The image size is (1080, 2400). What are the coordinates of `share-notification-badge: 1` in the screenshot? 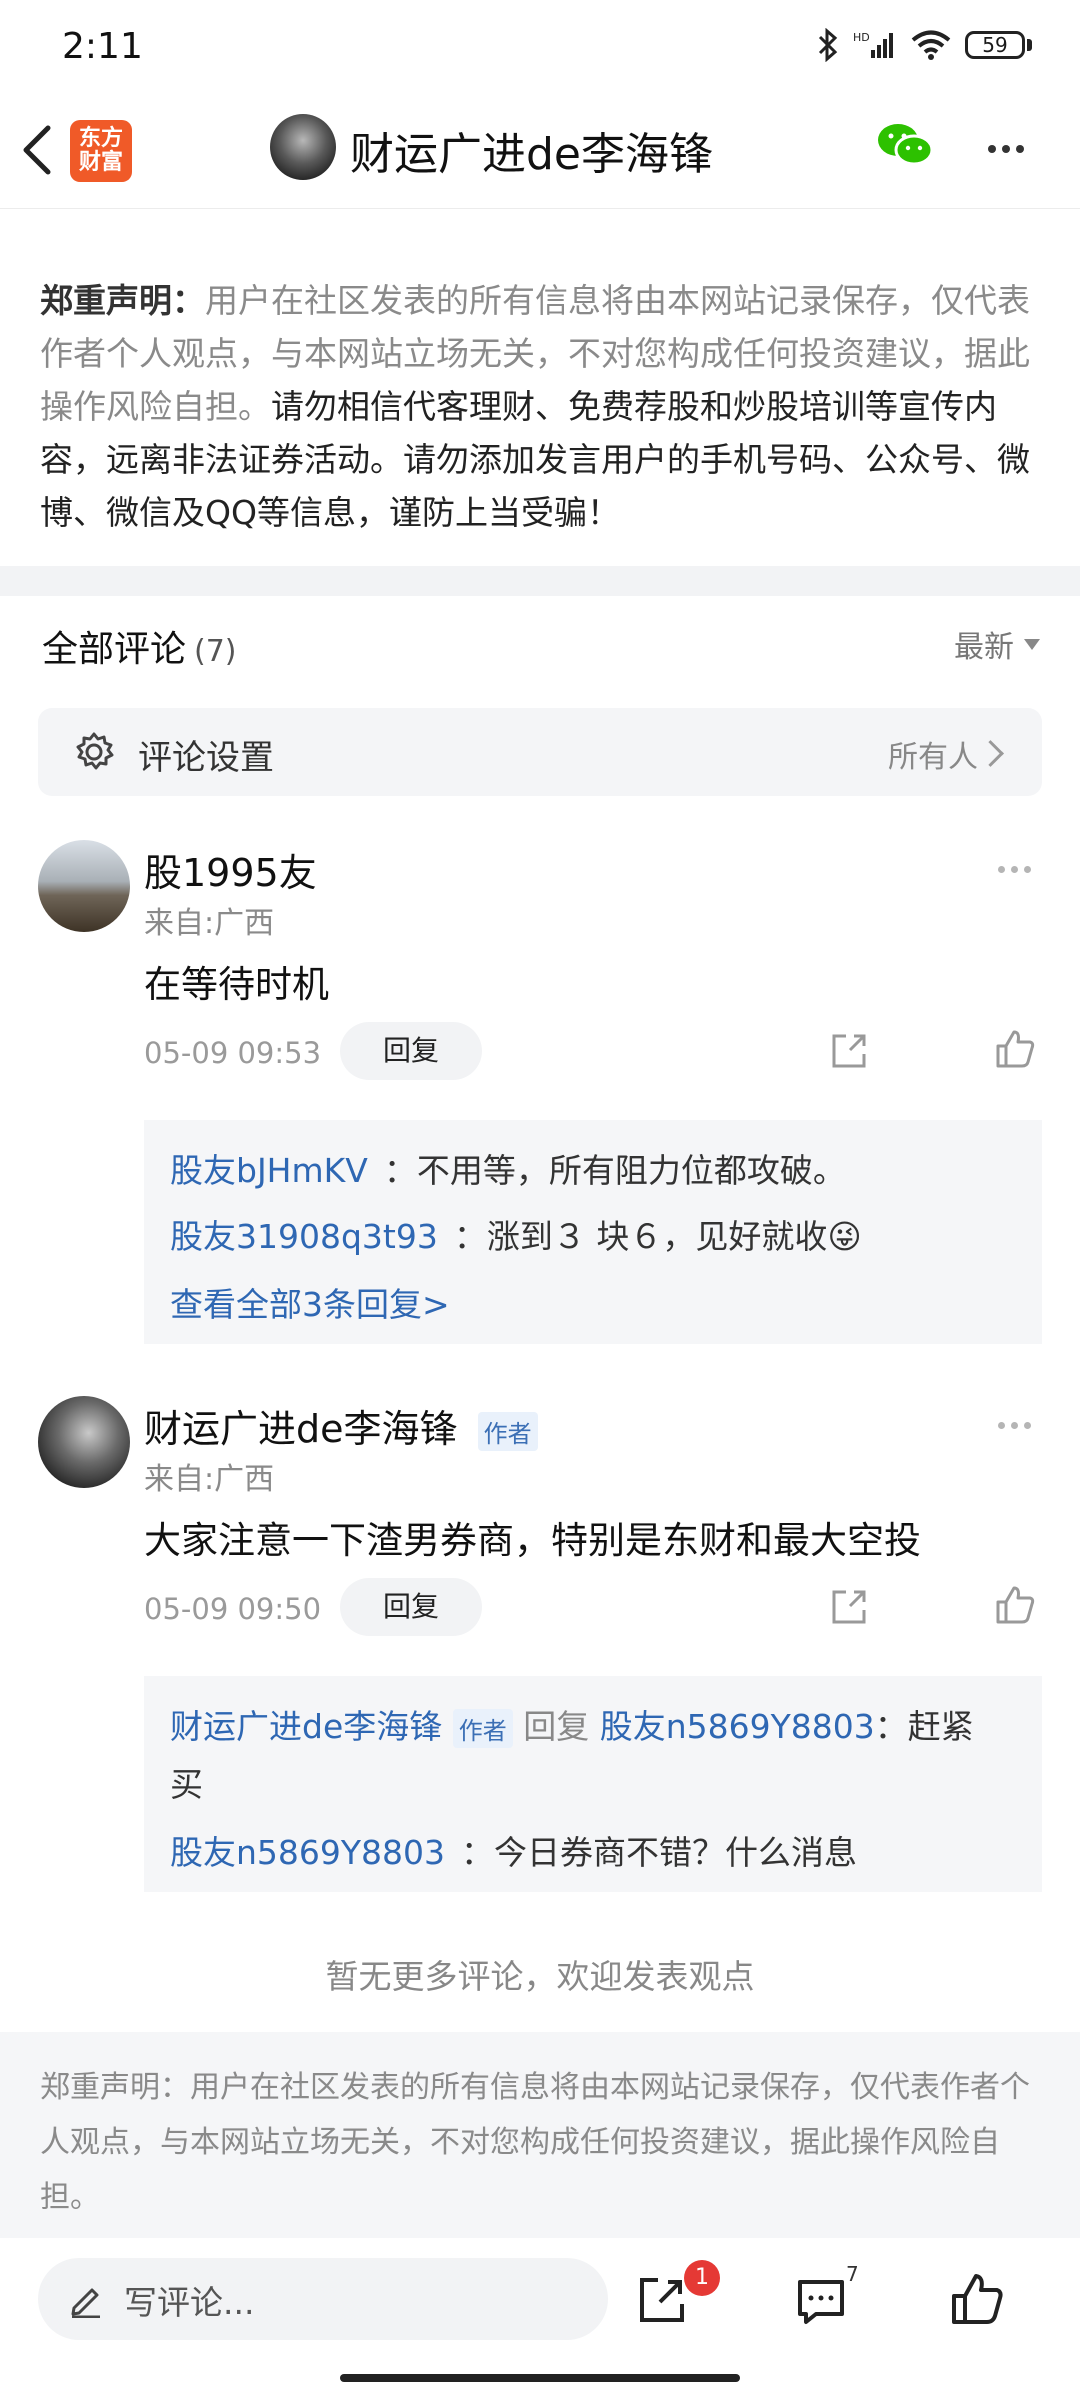 It's located at (702, 2278).